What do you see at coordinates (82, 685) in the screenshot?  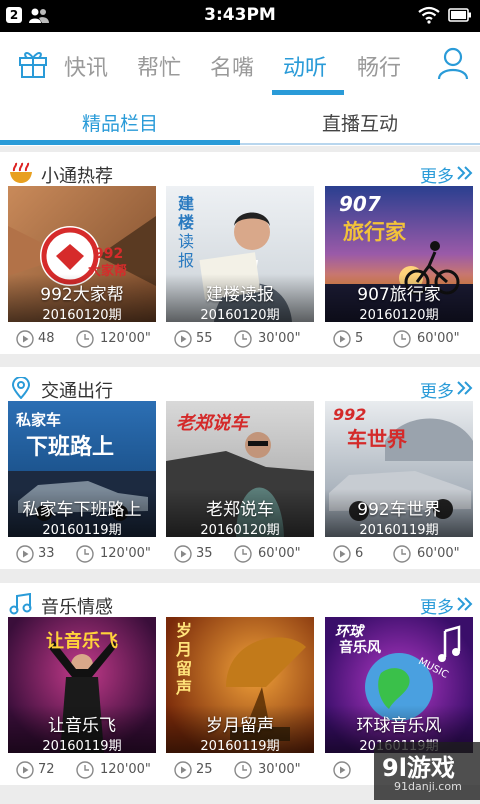 I see `program-thumbnail: 让音乐飞 让音乐飞 20160119期` at bounding box center [82, 685].